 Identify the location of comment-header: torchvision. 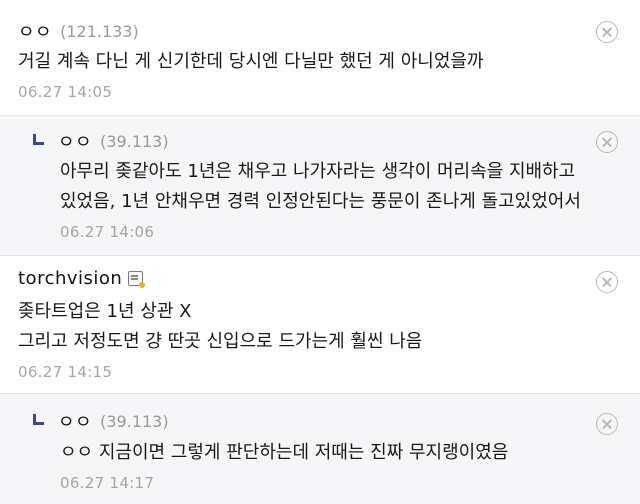
(82, 278).